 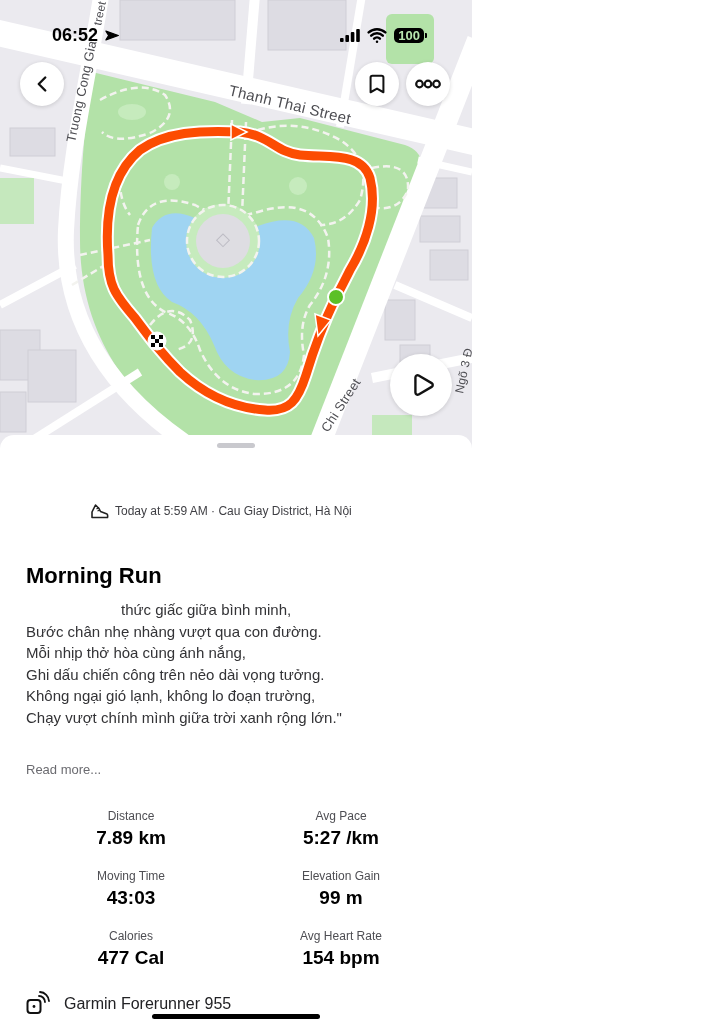 What do you see at coordinates (38, 1003) in the screenshot?
I see `watch-signal-icon` at bounding box center [38, 1003].